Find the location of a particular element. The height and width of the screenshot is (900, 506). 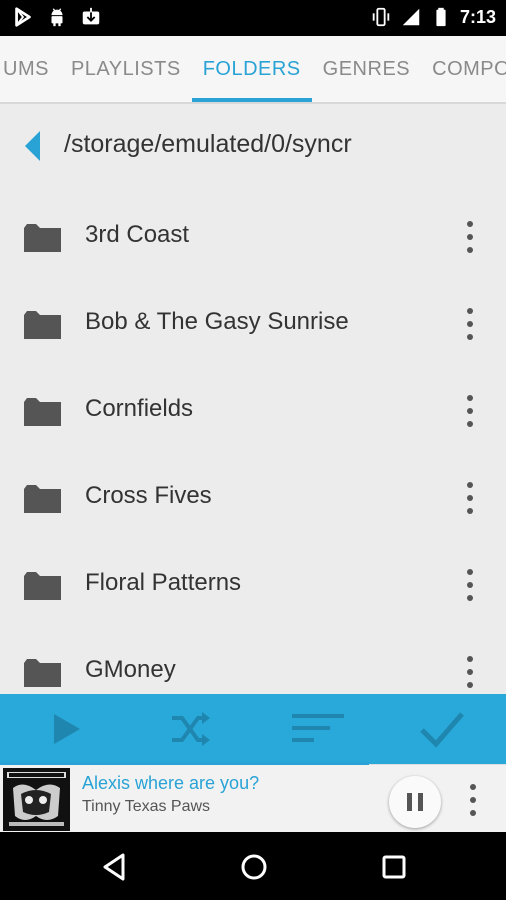

list-item: 3rd Coast is located at coordinates (253, 233).